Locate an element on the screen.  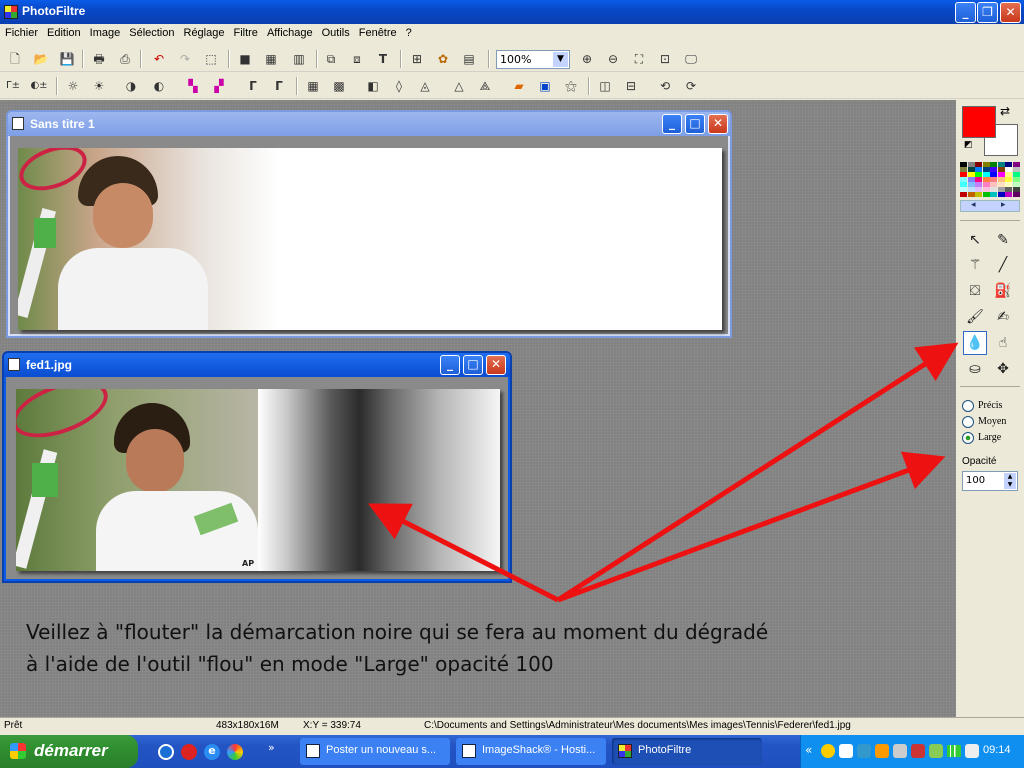
contrast-up-icon: ◐ is located at coordinates (159, 86).